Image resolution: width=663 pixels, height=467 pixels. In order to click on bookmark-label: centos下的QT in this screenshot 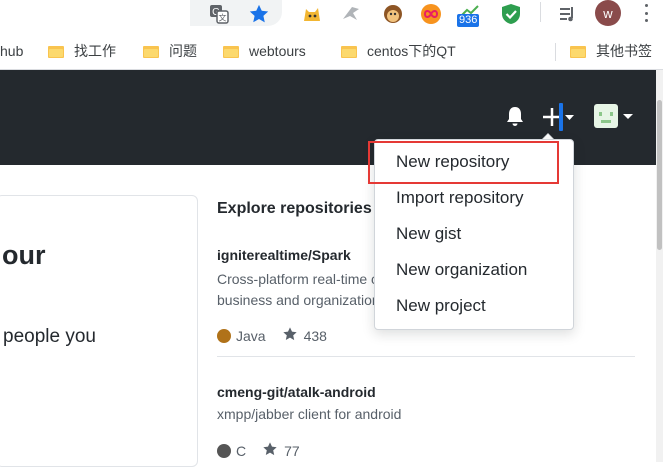, I will do `click(411, 51)`.